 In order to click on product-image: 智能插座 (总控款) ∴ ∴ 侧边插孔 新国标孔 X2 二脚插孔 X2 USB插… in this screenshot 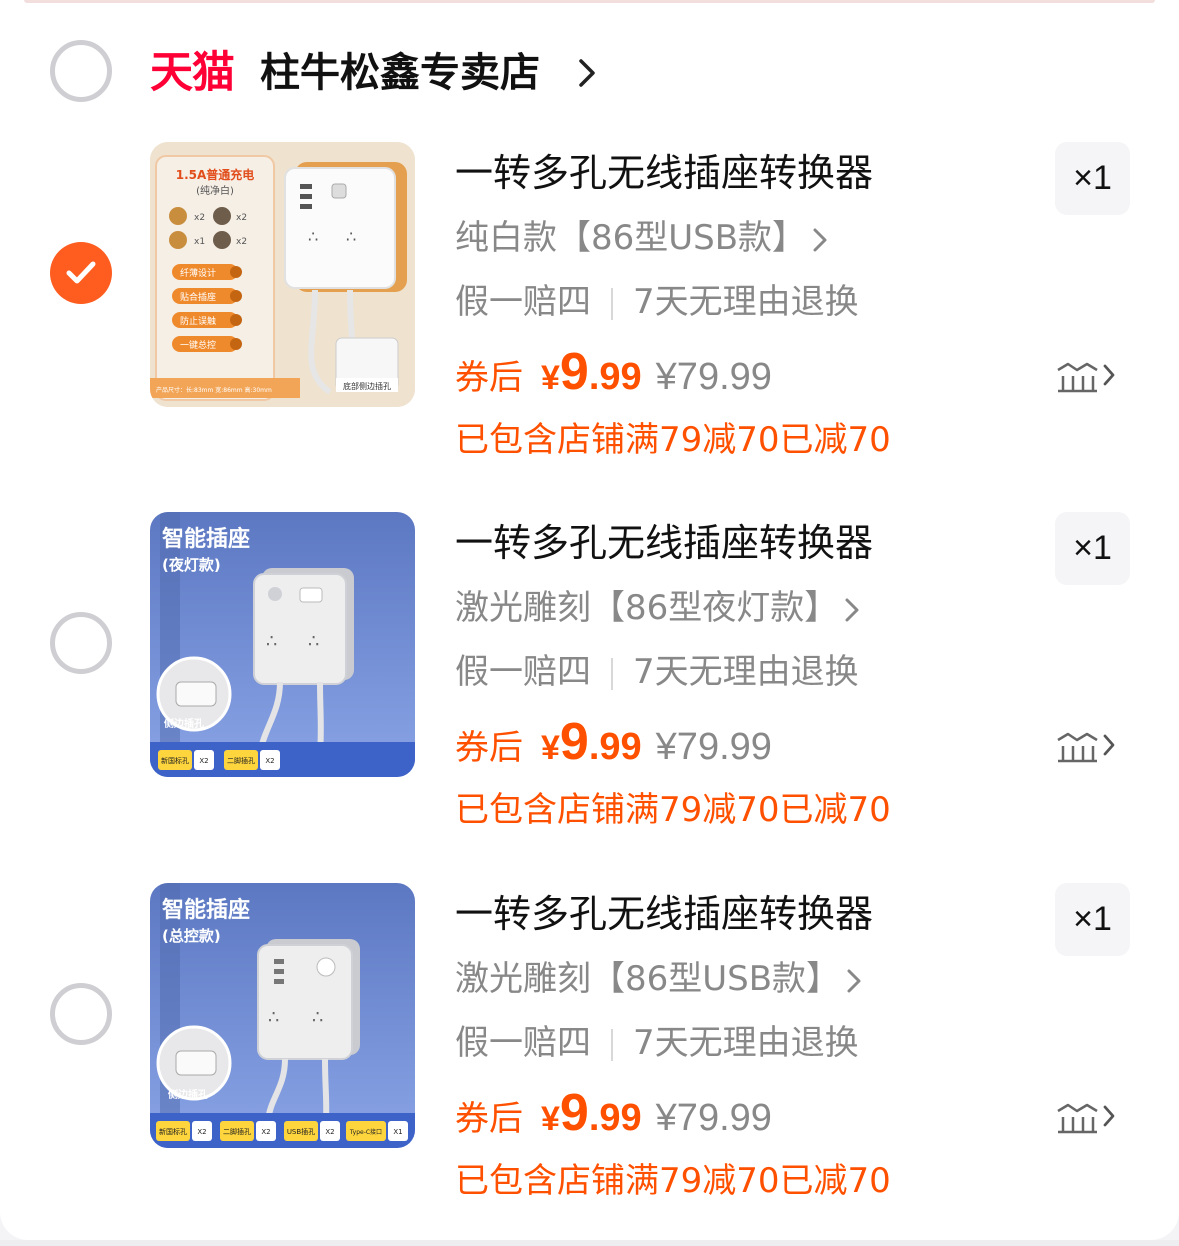, I will do `click(282, 1015)`.